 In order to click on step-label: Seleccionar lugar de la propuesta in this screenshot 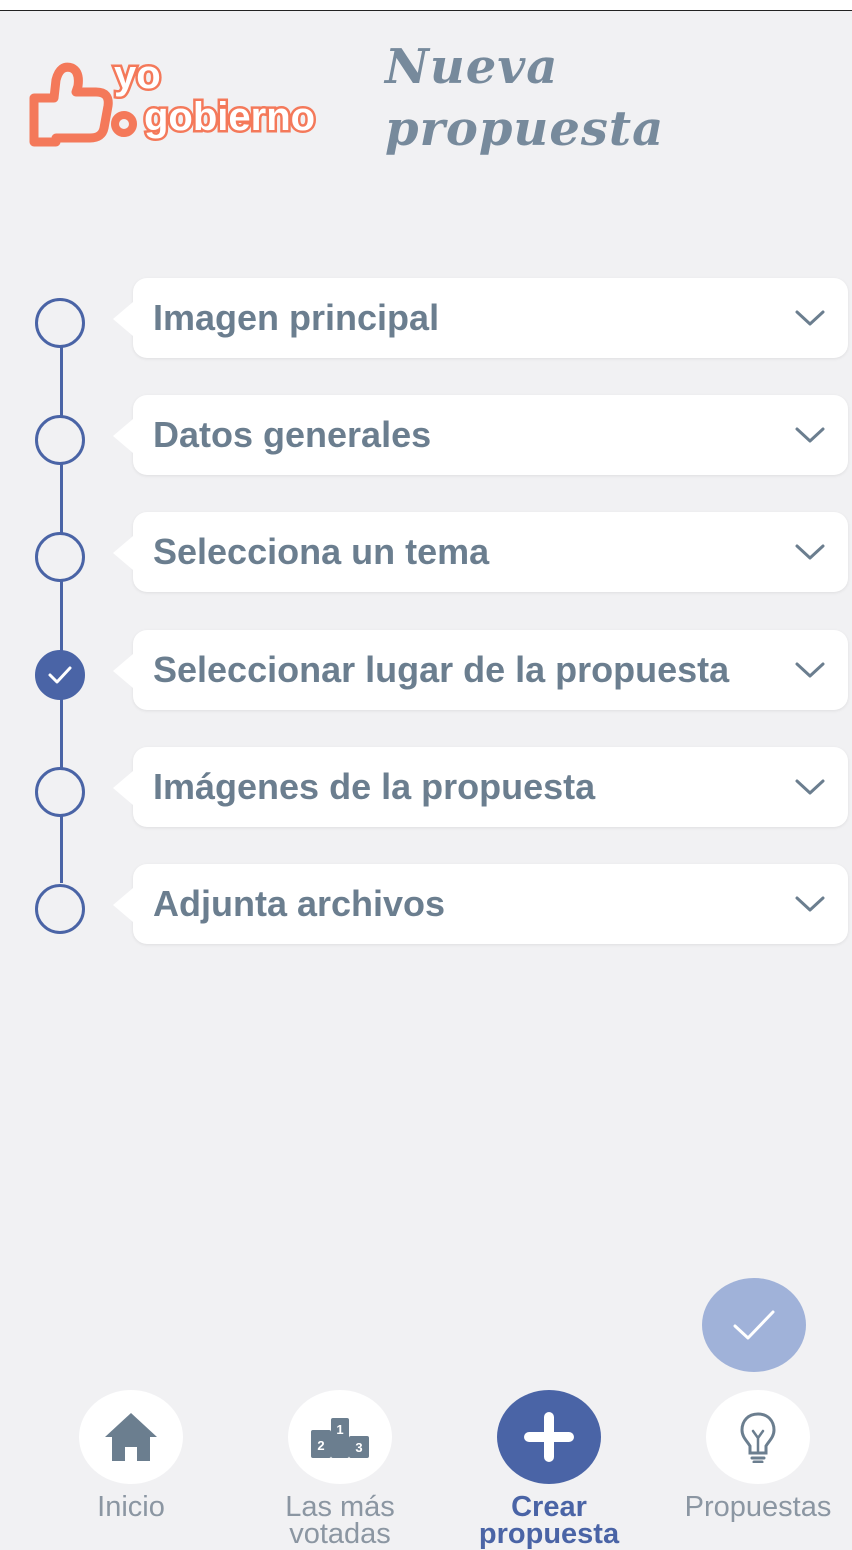, I will do `click(441, 669)`.